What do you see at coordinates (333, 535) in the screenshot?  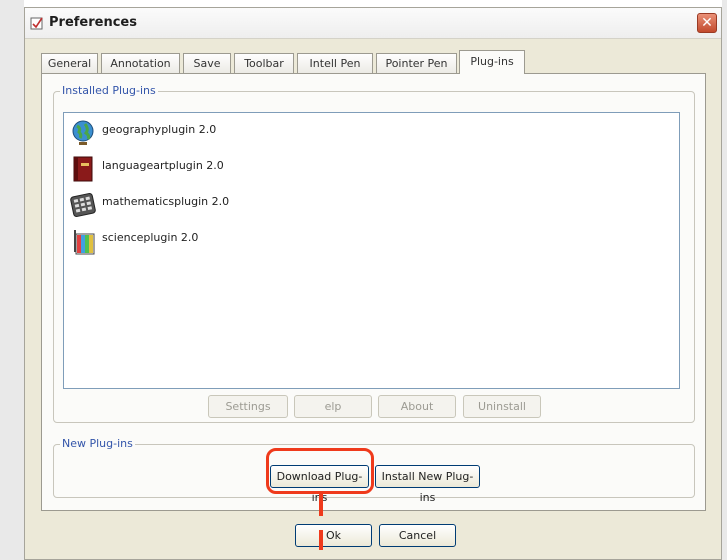 I see `ok-button: Ok` at bounding box center [333, 535].